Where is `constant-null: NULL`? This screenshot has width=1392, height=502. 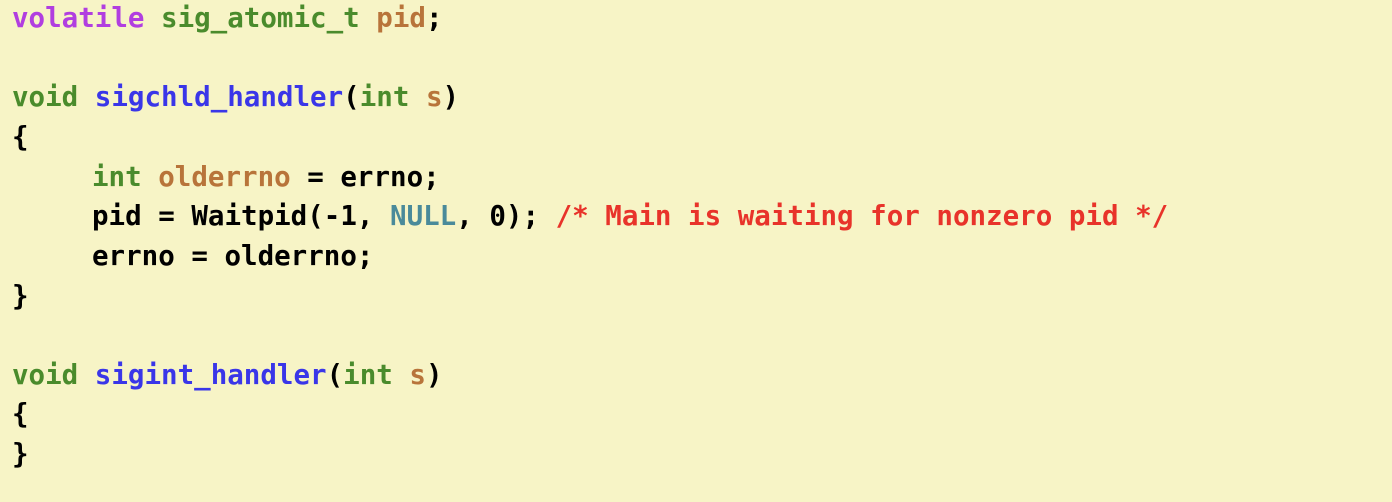
constant-null: NULL is located at coordinates (423, 216).